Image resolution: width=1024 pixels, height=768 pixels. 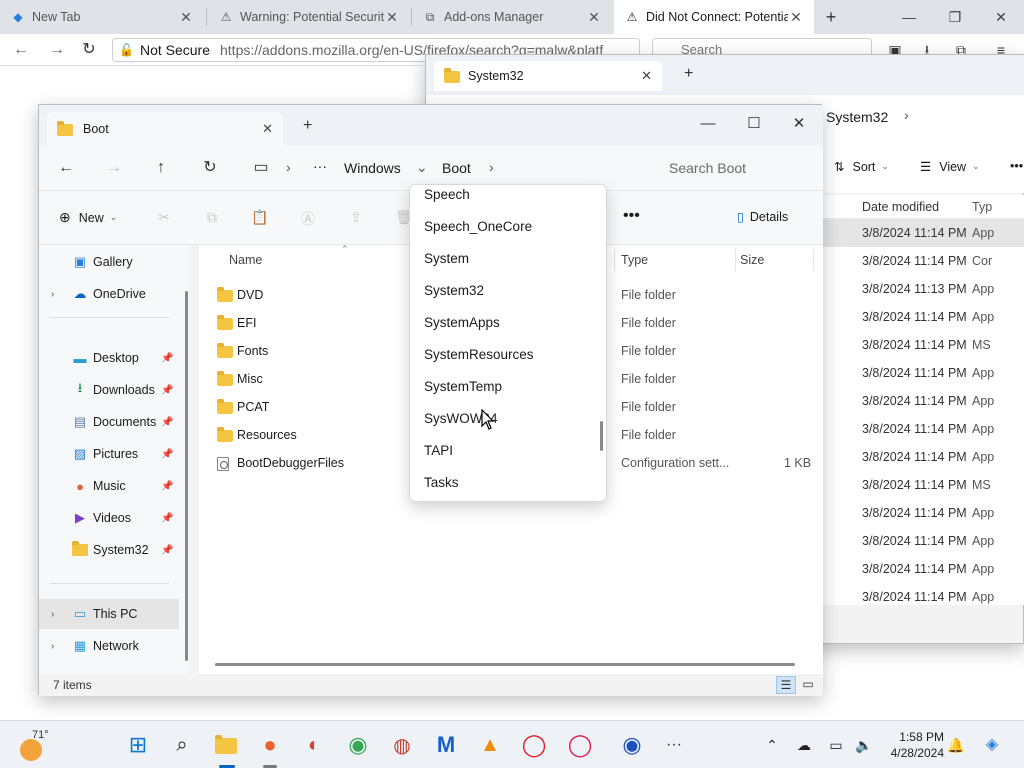 I want to click on more-apps-icon: ···, so click(x=674, y=745).